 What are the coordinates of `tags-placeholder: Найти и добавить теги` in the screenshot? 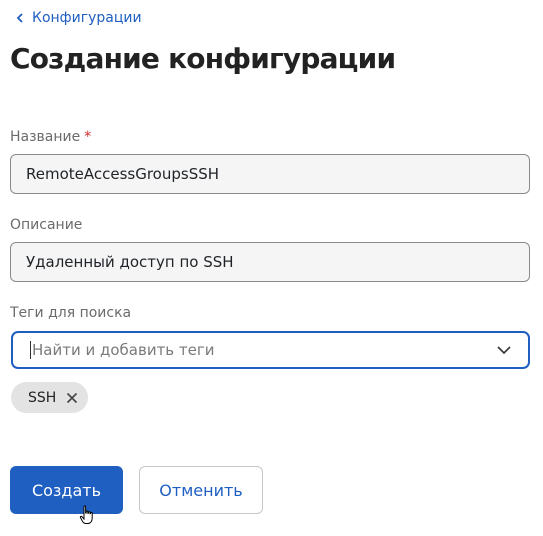 It's located at (123, 350).